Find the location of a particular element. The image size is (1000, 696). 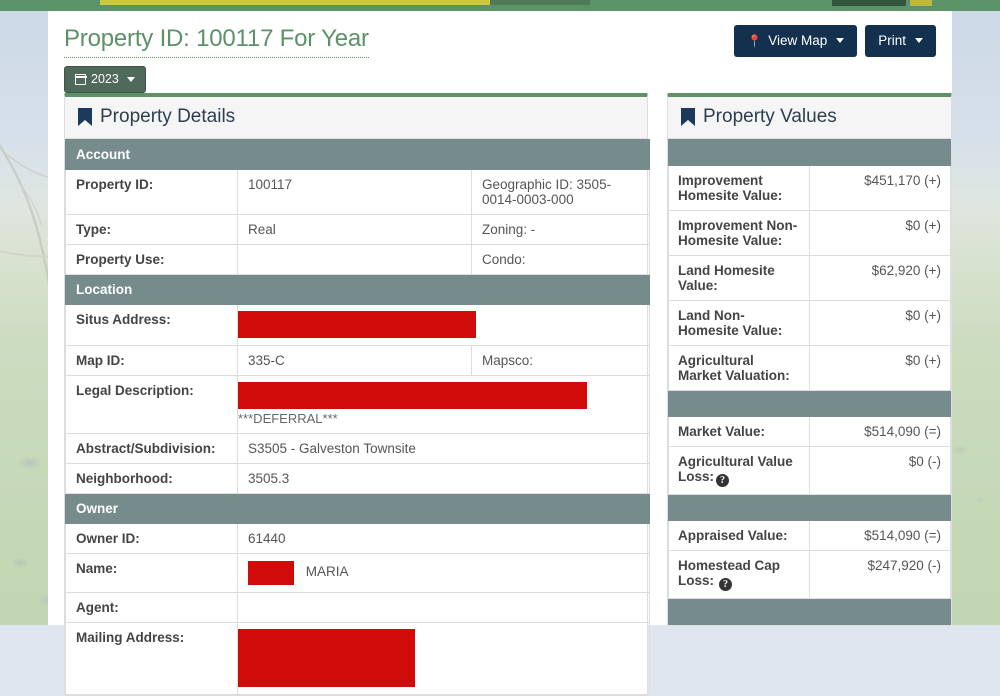

navbar-button-right is located at coordinates (921, 3).